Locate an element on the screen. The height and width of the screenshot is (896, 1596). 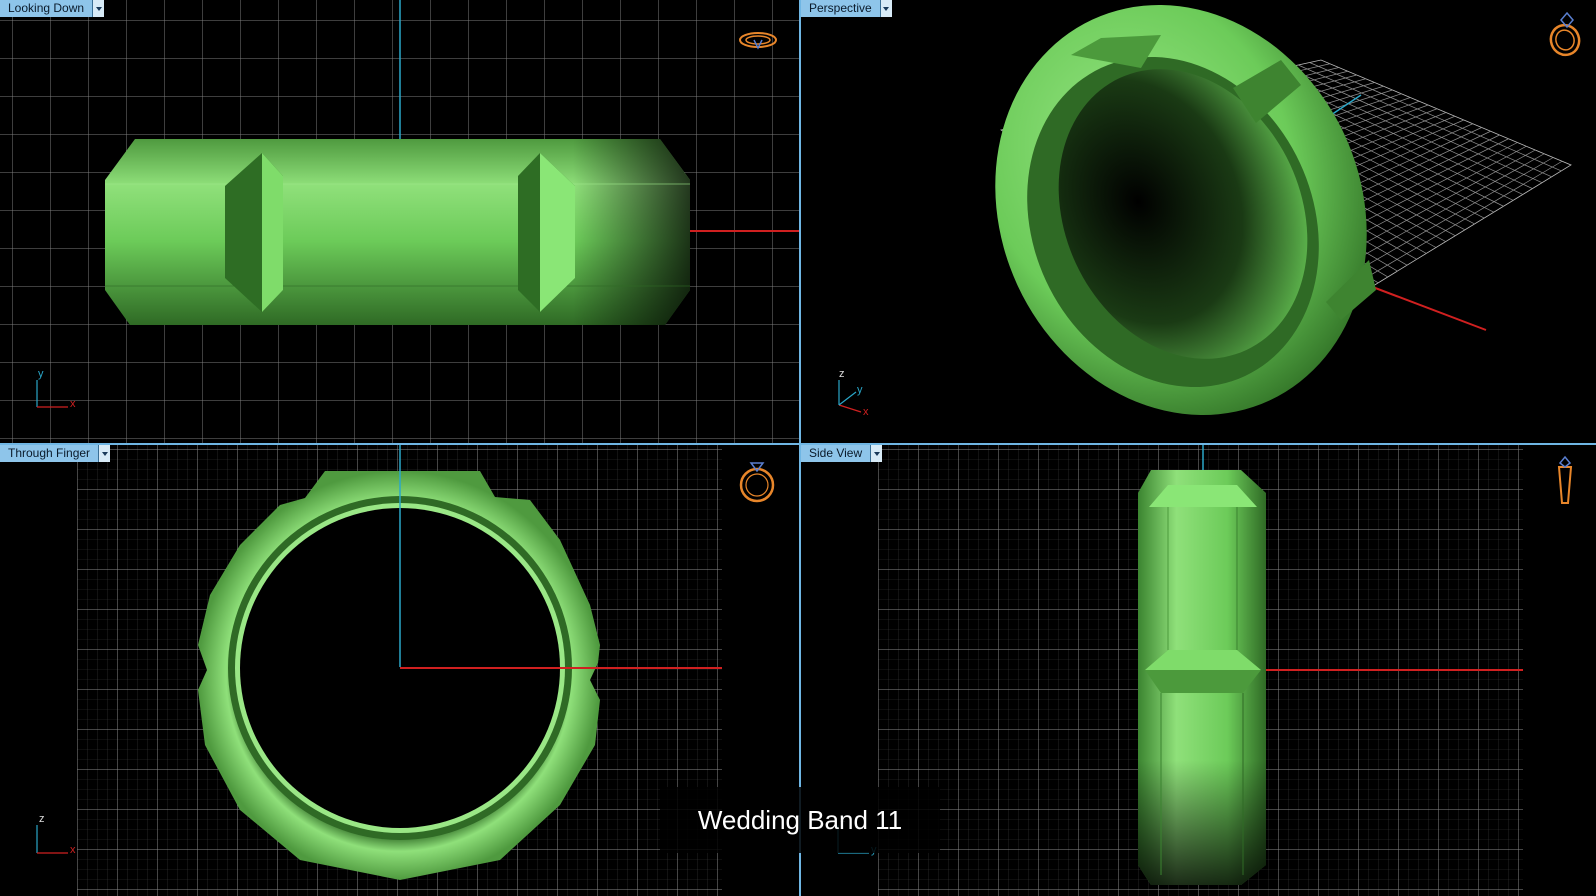
perspective-view-selector: Perspective is located at coordinates (846, 8).